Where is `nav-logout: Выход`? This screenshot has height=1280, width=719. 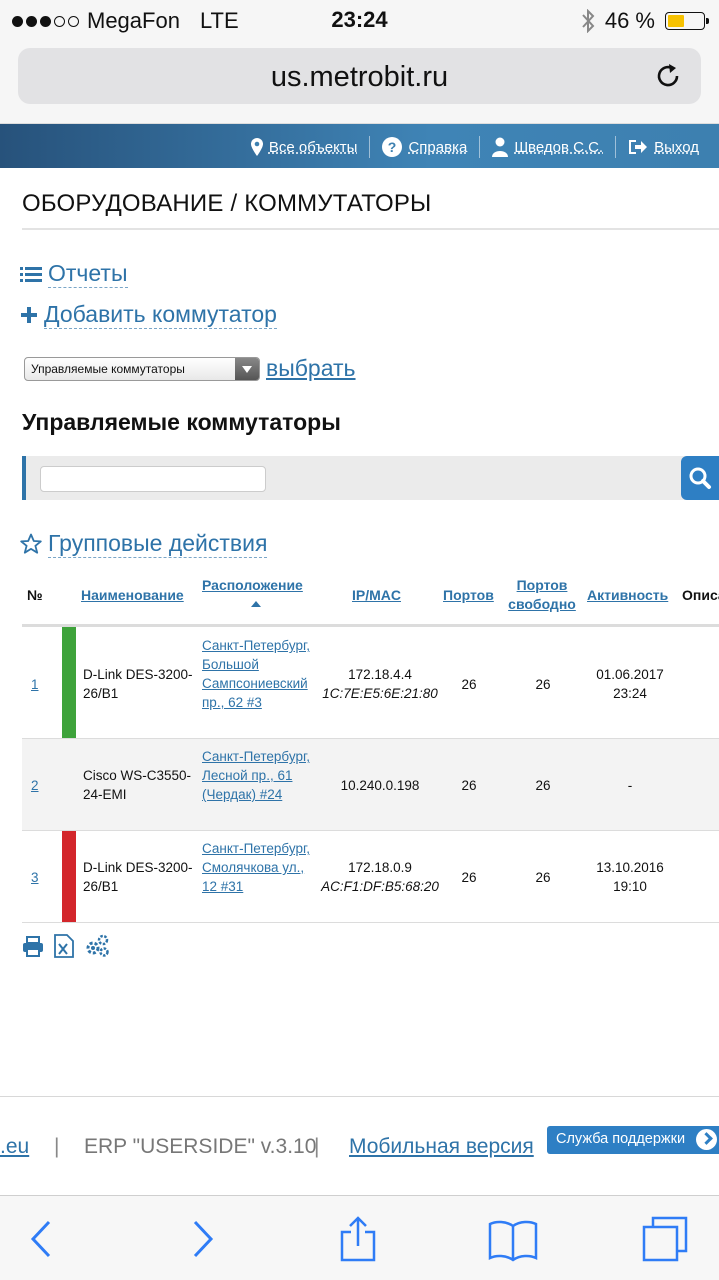 nav-logout: Выход is located at coordinates (663, 147).